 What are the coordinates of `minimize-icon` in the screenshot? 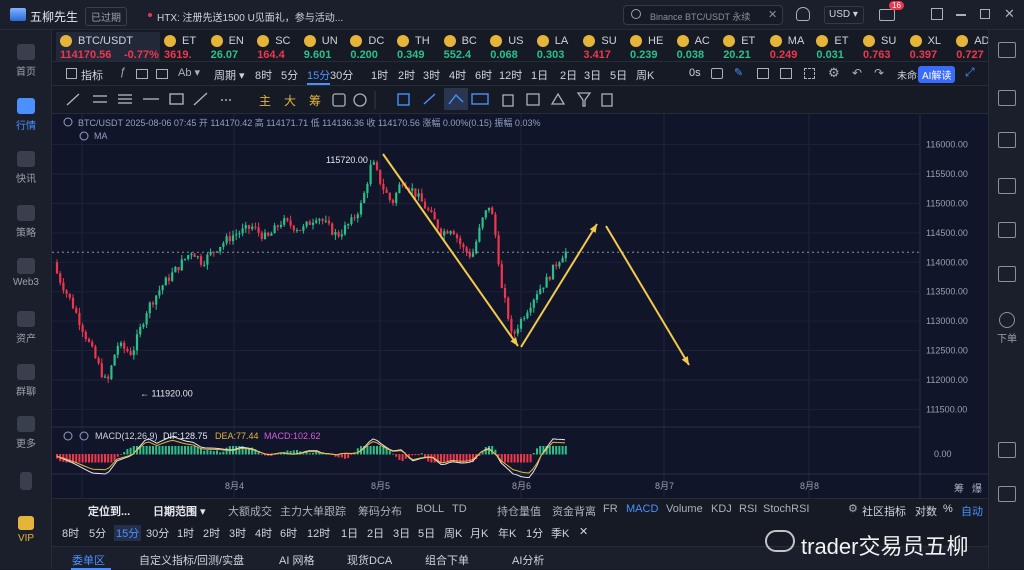 It's located at (961, 15).